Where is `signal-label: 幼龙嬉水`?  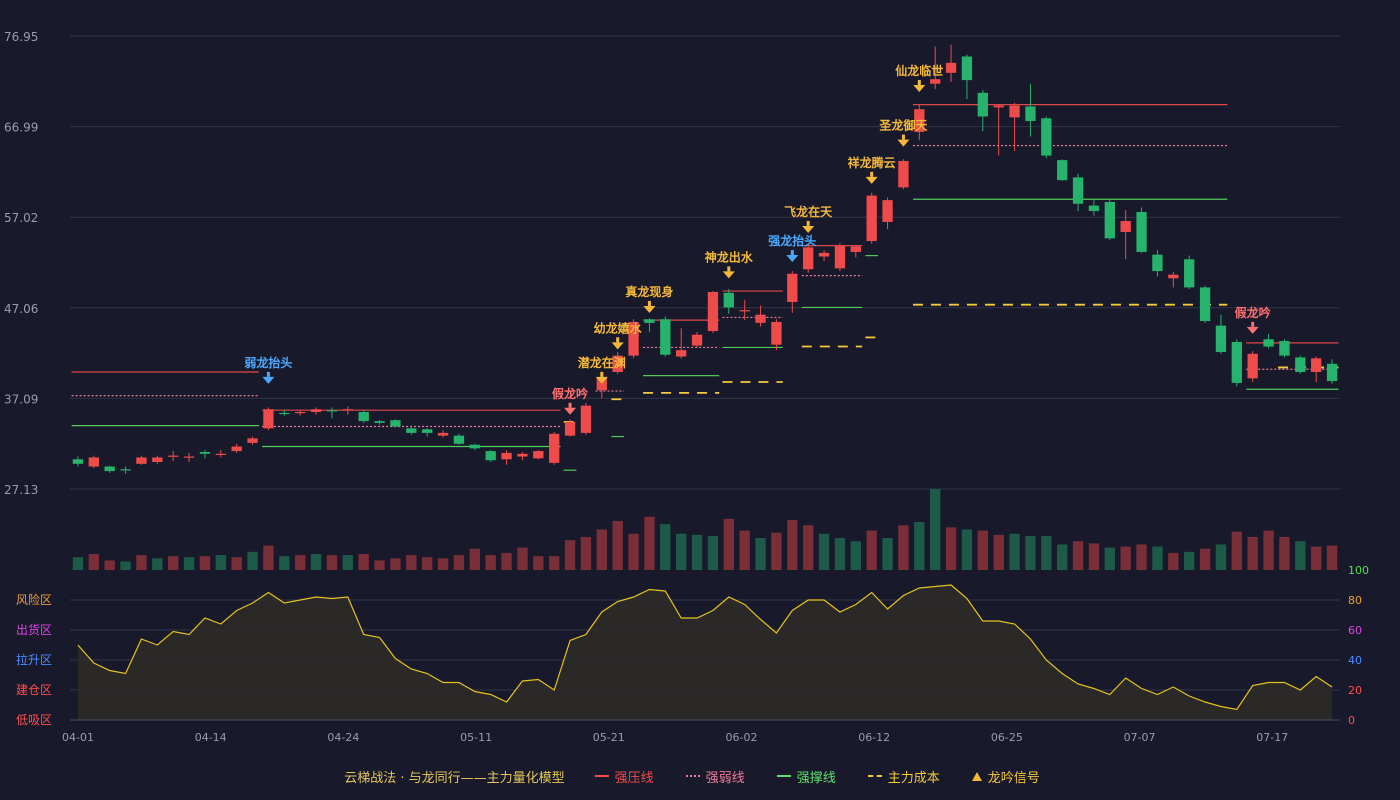
signal-label: 幼龙嬉水 is located at coordinates (618, 327).